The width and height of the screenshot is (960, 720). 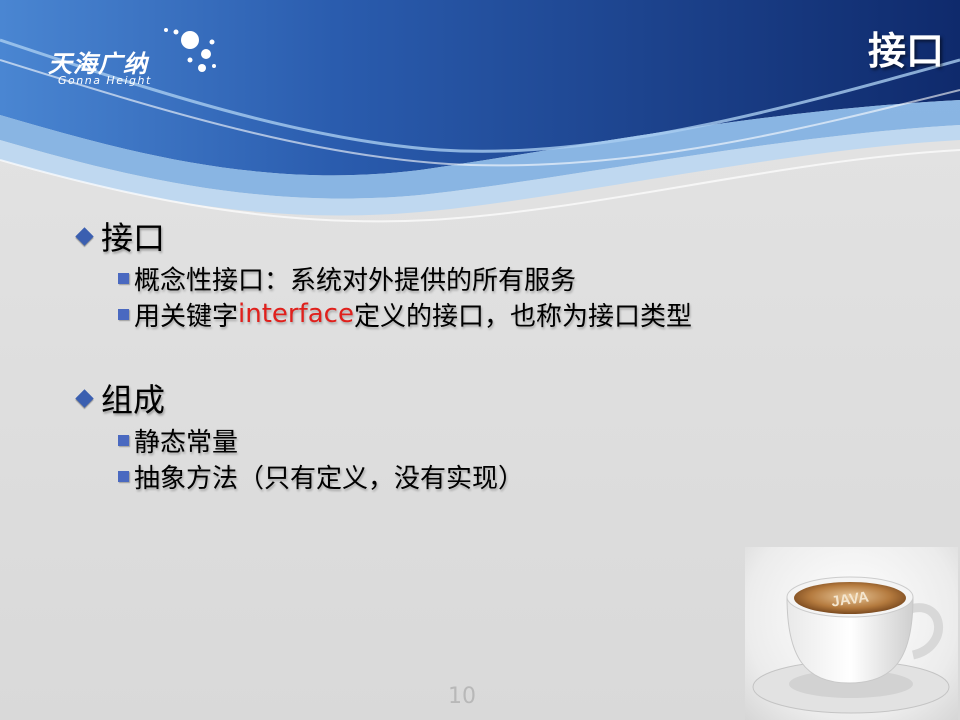 I want to click on item-text: 概念性接口：系统对外提供的所有服务, so click(x=355, y=280).